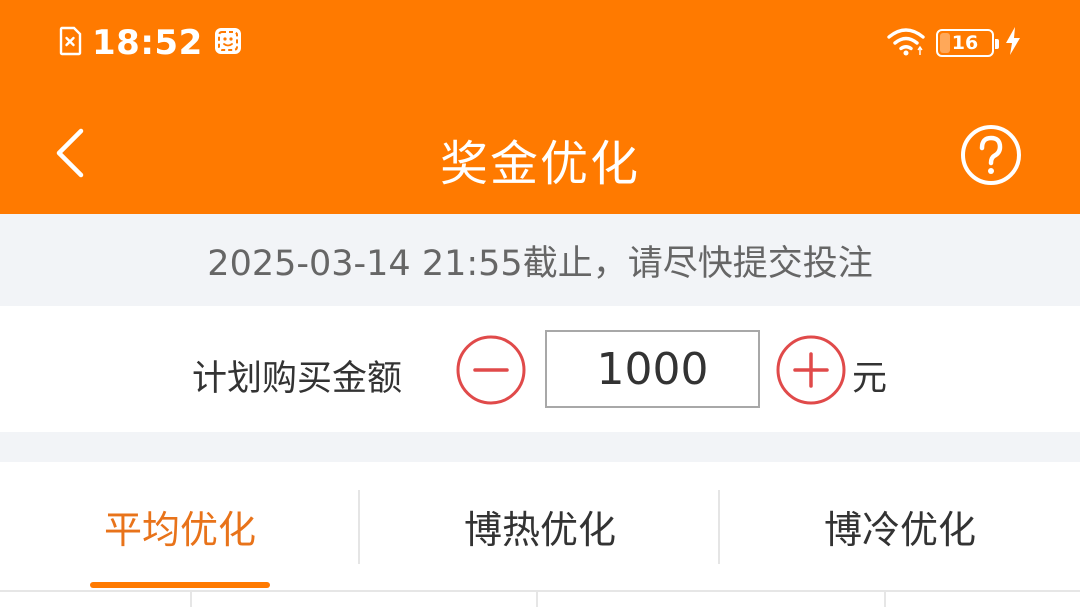  Describe the element at coordinates (539, 164) in the screenshot. I see `page-title: 奖金优化` at that location.